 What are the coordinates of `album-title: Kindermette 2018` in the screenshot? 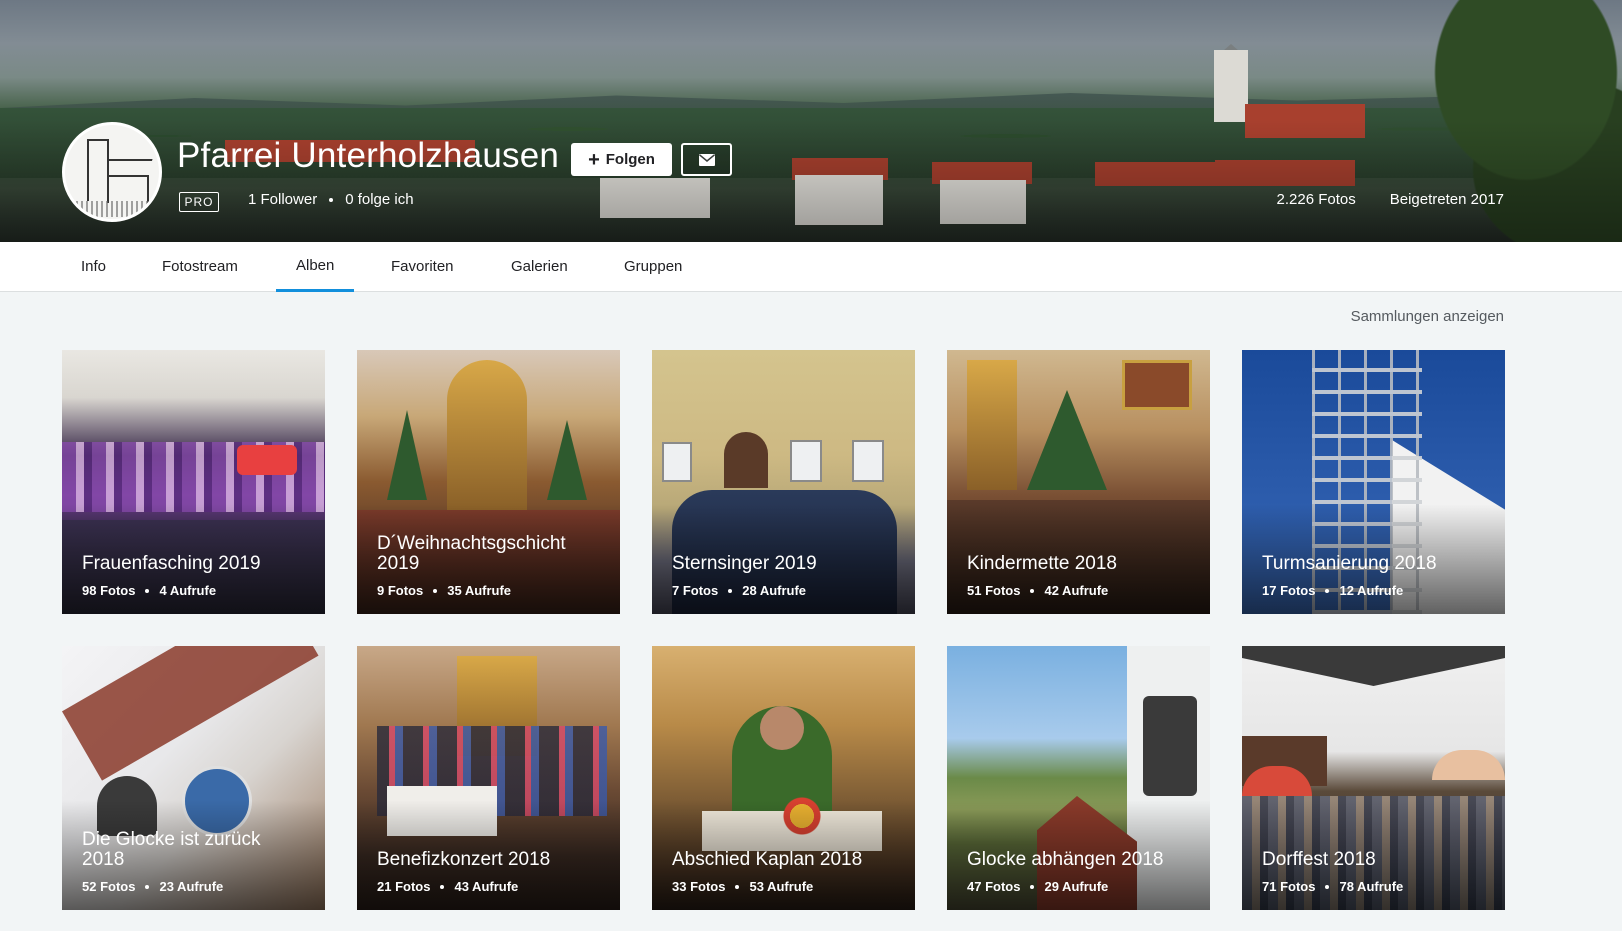 It's located at (1042, 563).